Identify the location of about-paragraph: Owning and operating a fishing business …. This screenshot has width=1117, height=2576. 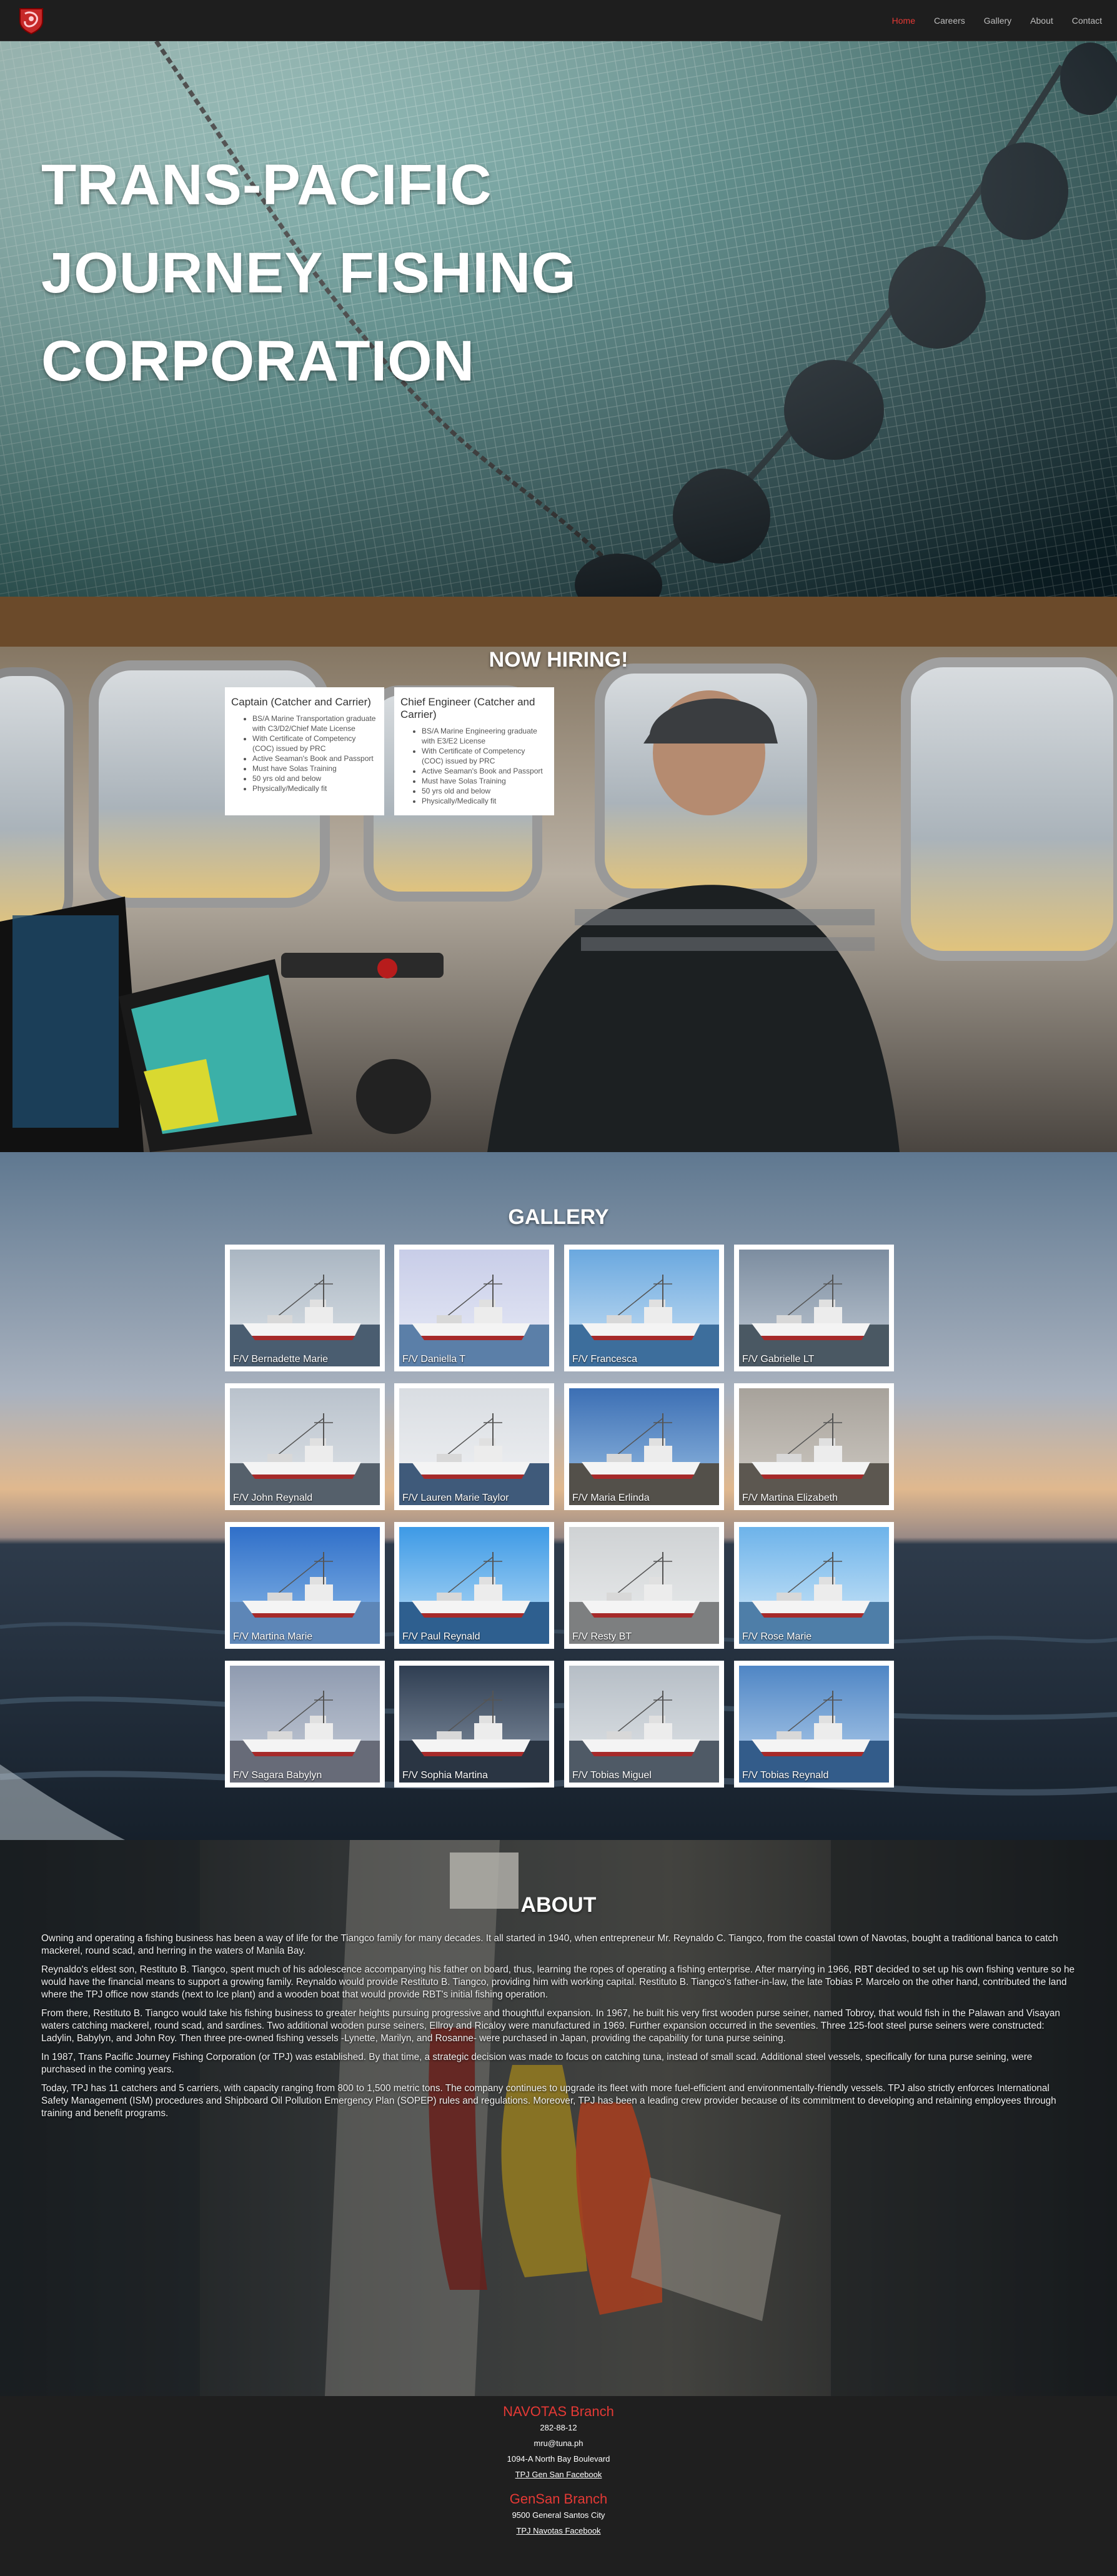
(549, 1944).